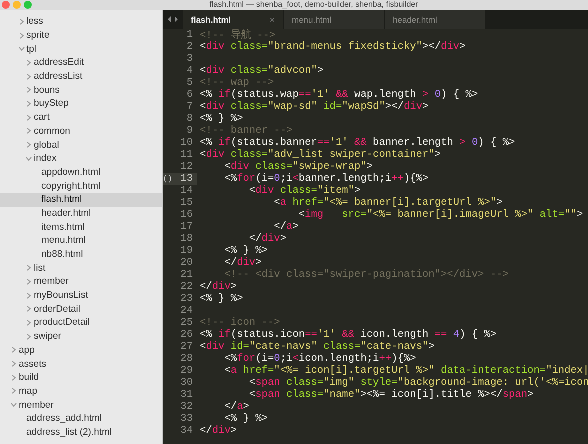 The height and width of the screenshot is (444, 588). What do you see at coordinates (186, 263) in the screenshot?
I see `line-number: 20` at bounding box center [186, 263].